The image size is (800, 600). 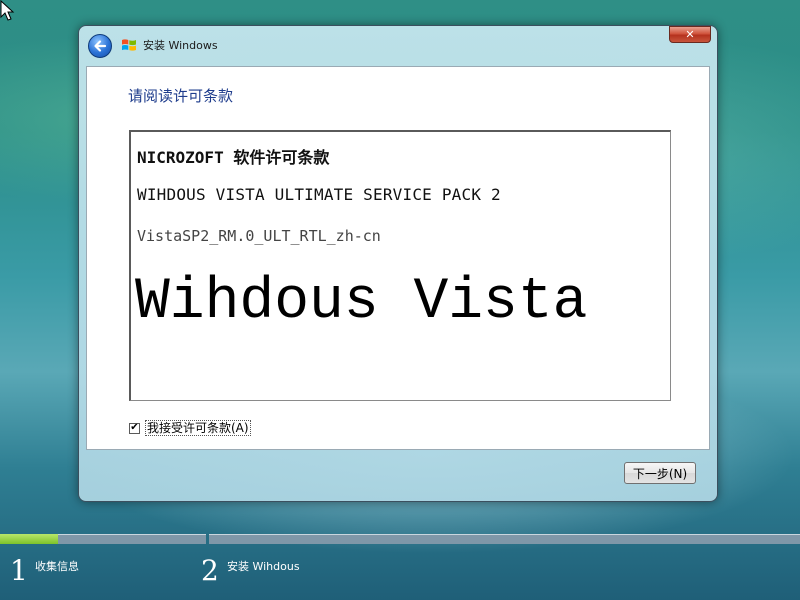 I want to click on window-title: 安装 Windows, so click(x=180, y=45).